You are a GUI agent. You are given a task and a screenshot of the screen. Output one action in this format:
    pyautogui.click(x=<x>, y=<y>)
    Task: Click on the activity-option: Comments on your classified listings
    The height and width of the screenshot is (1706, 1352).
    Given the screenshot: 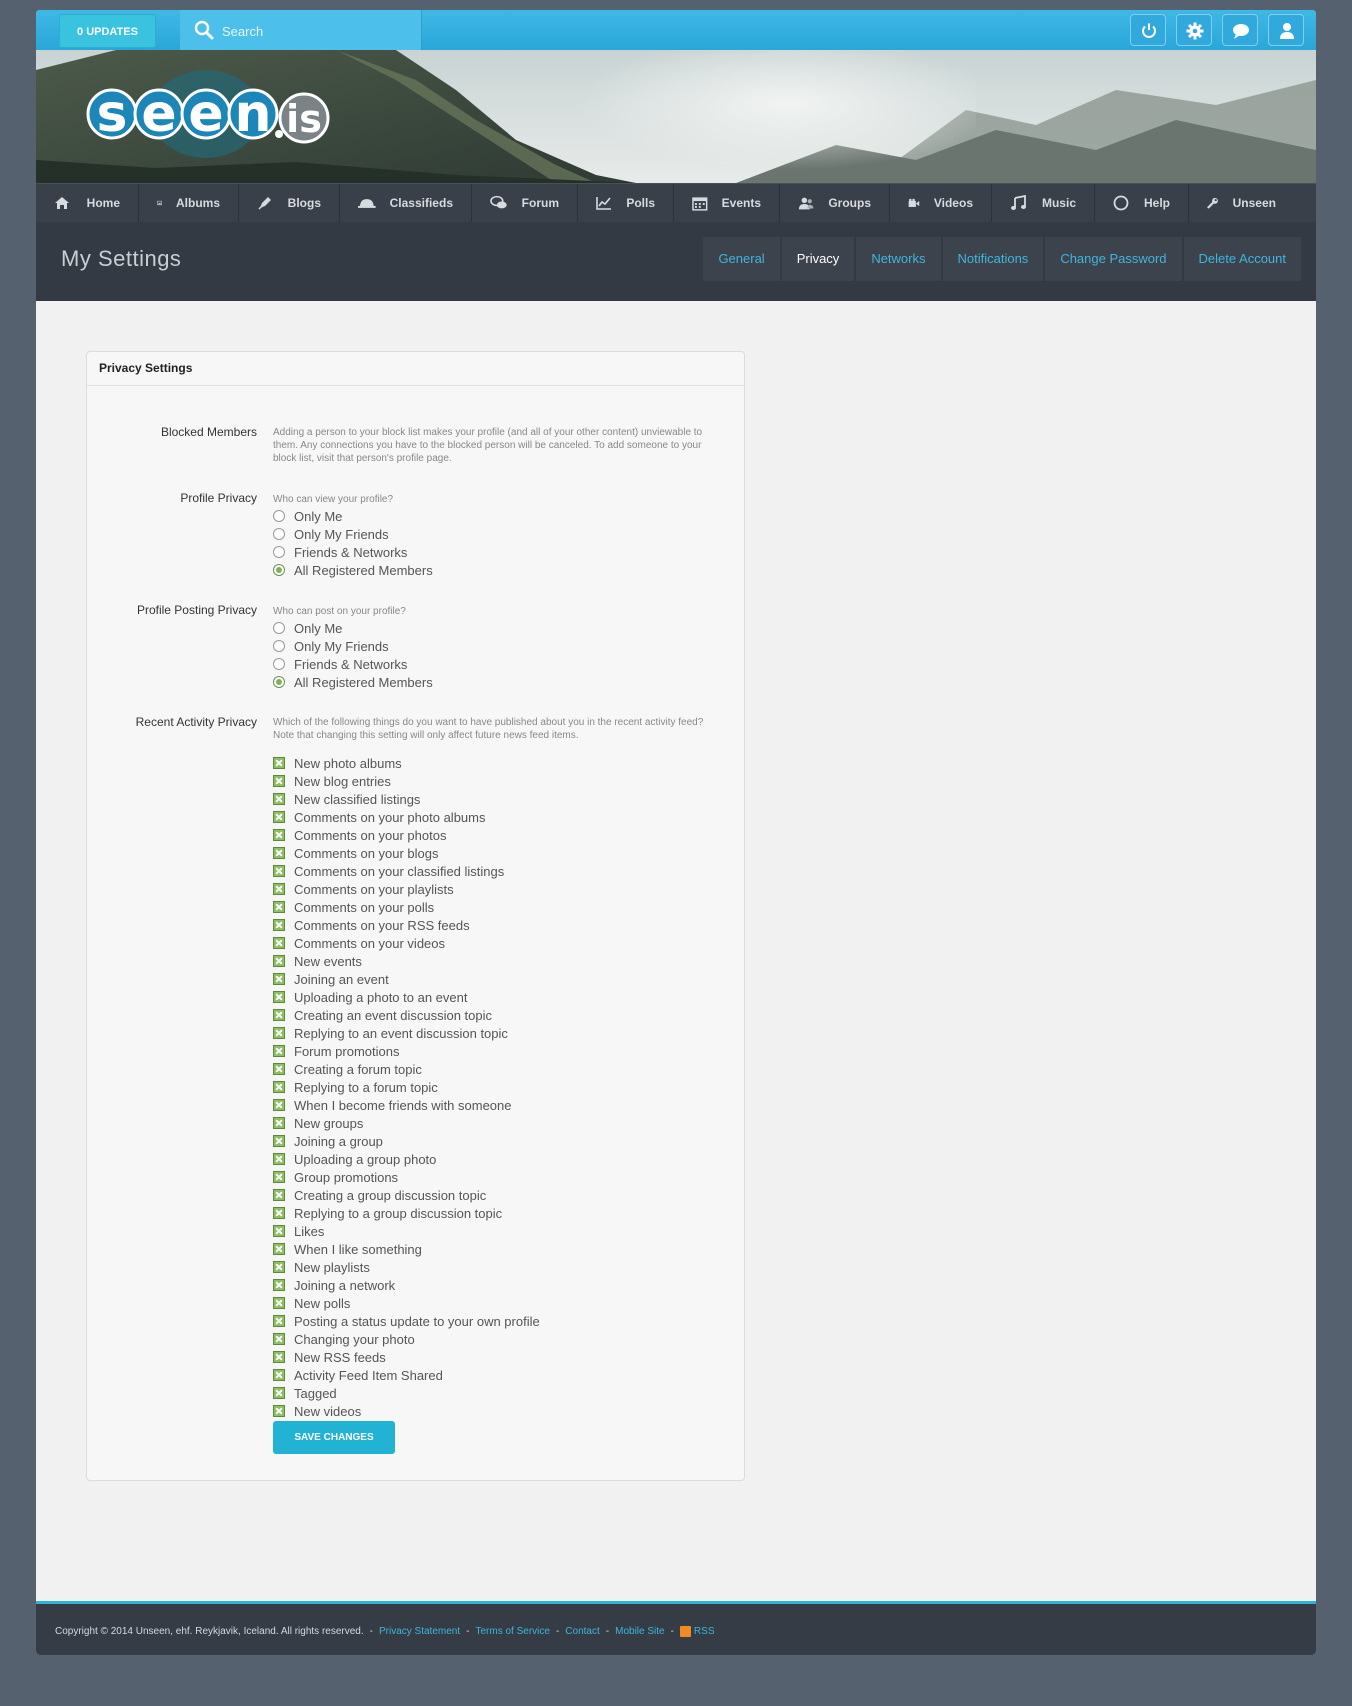 What is the action you would take?
    pyautogui.click(x=388, y=871)
    